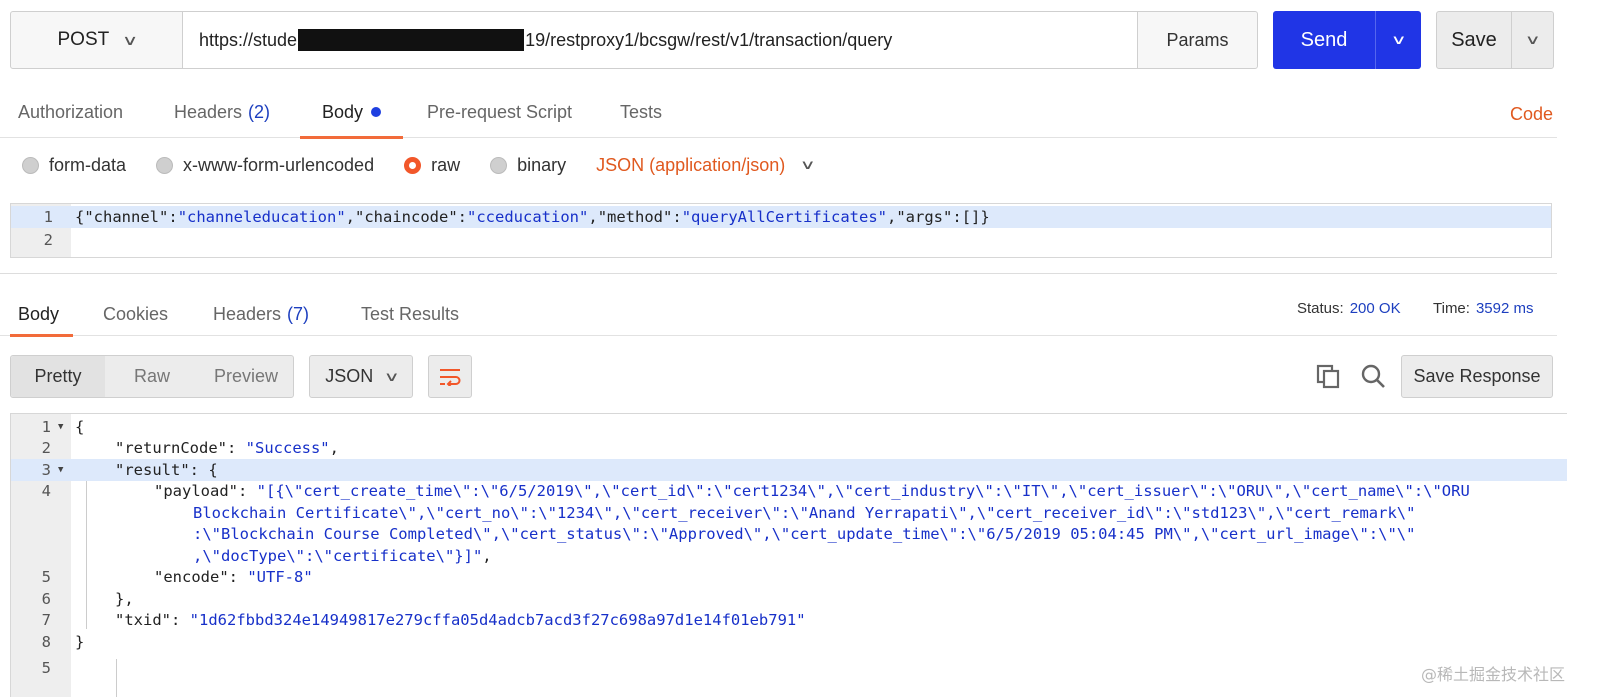  I want to click on tab-label: Pre-request Script, so click(500, 111).